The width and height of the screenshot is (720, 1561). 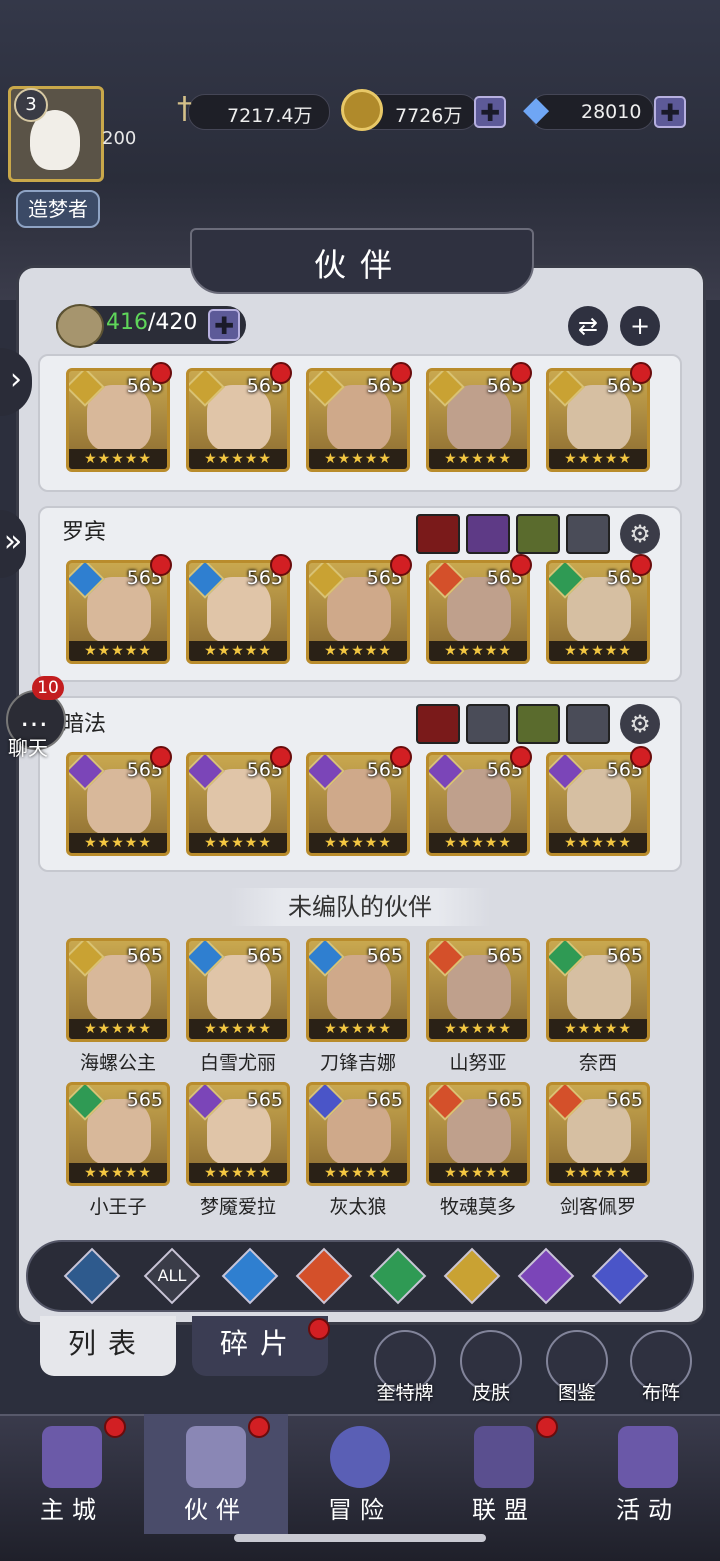 What do you see at coordinates (362, 110) in the screenshot?
I see `gold-coin-icon` at bounding box center [362, 110].